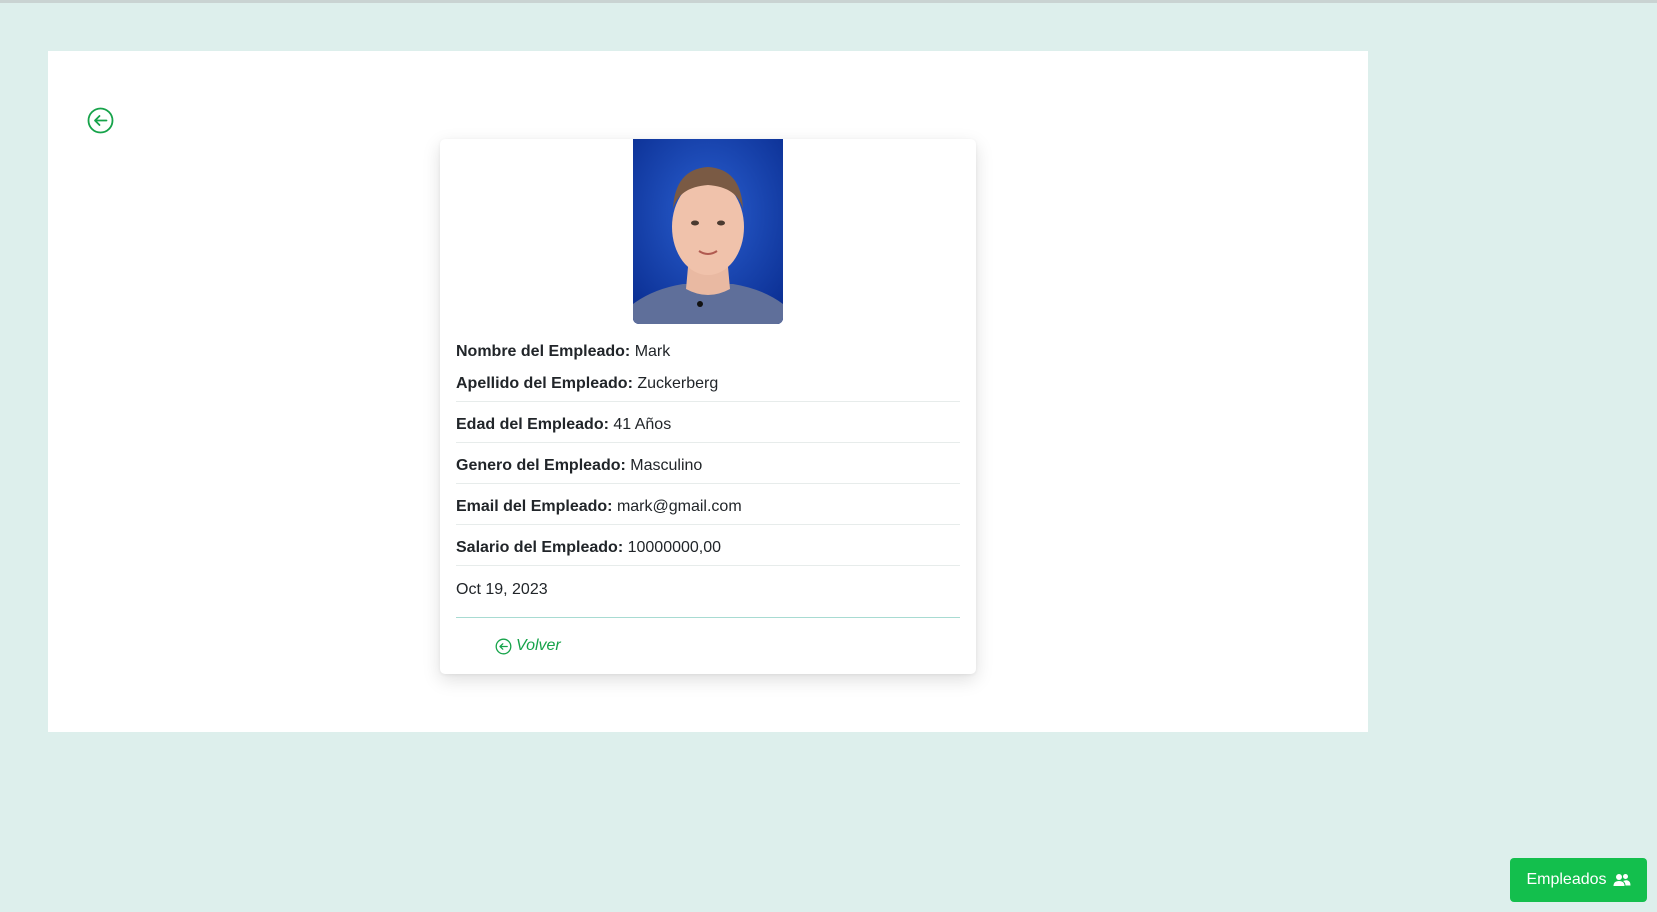 The image size is (1657, 912). I want to click on genero-label: Genero del Empleado:, so click(541, 465).